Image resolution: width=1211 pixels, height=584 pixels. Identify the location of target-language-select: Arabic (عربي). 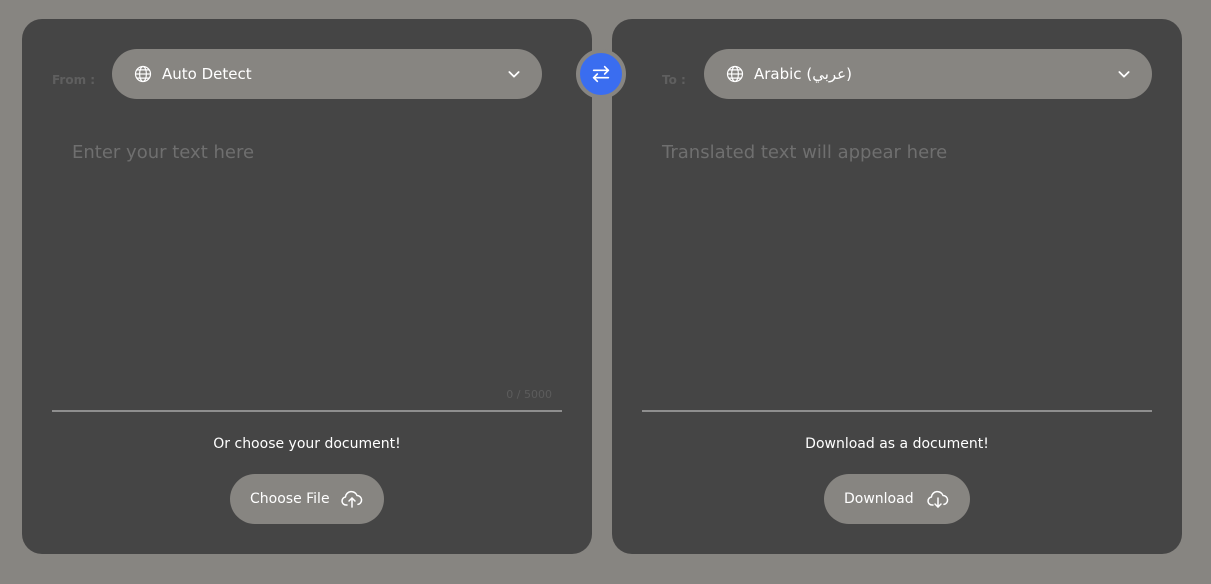
(928, 74).